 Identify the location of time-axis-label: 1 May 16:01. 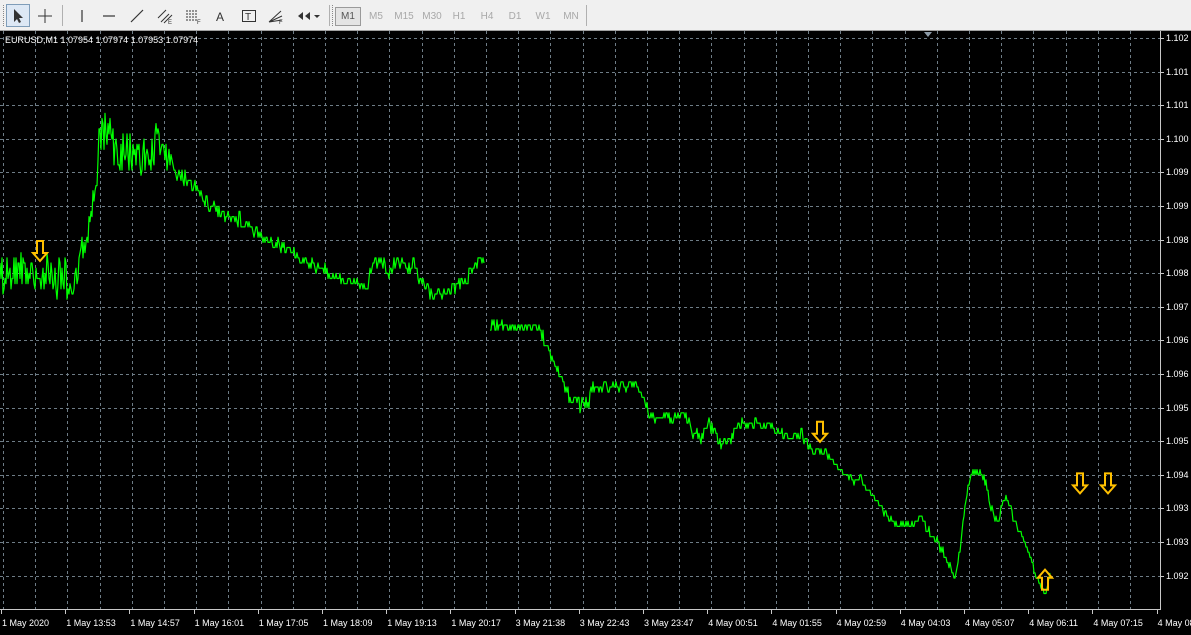
(220, 623).